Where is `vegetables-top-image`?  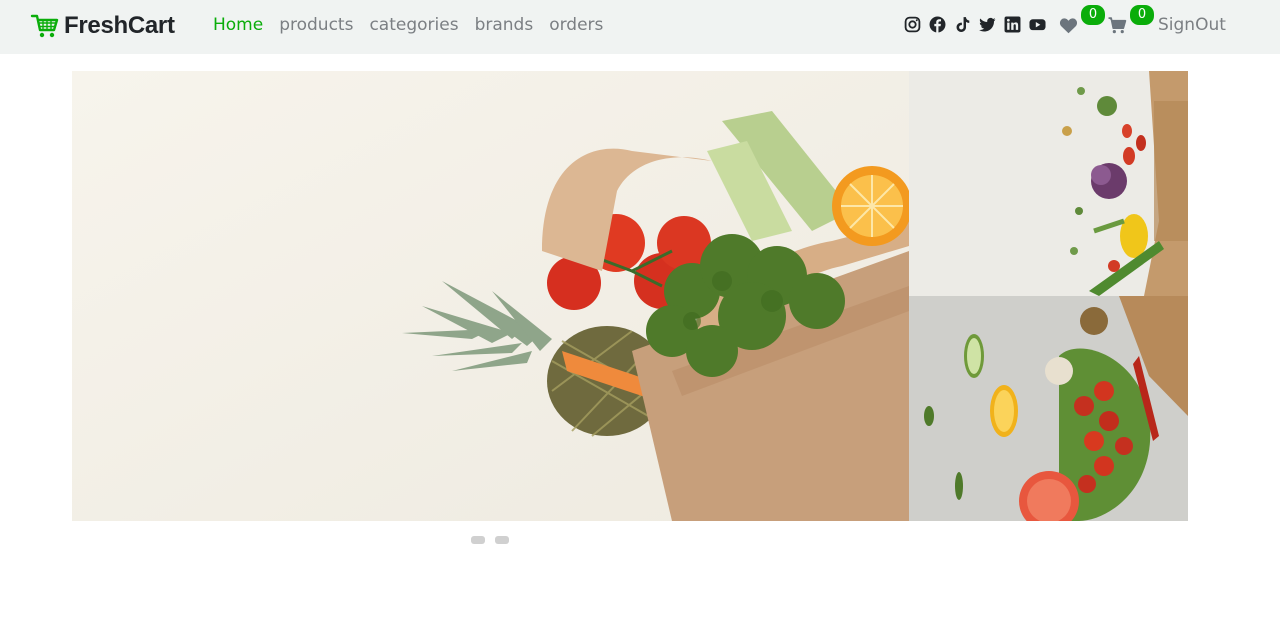
vegetables-top-image is located at coordinates (1048, 183).